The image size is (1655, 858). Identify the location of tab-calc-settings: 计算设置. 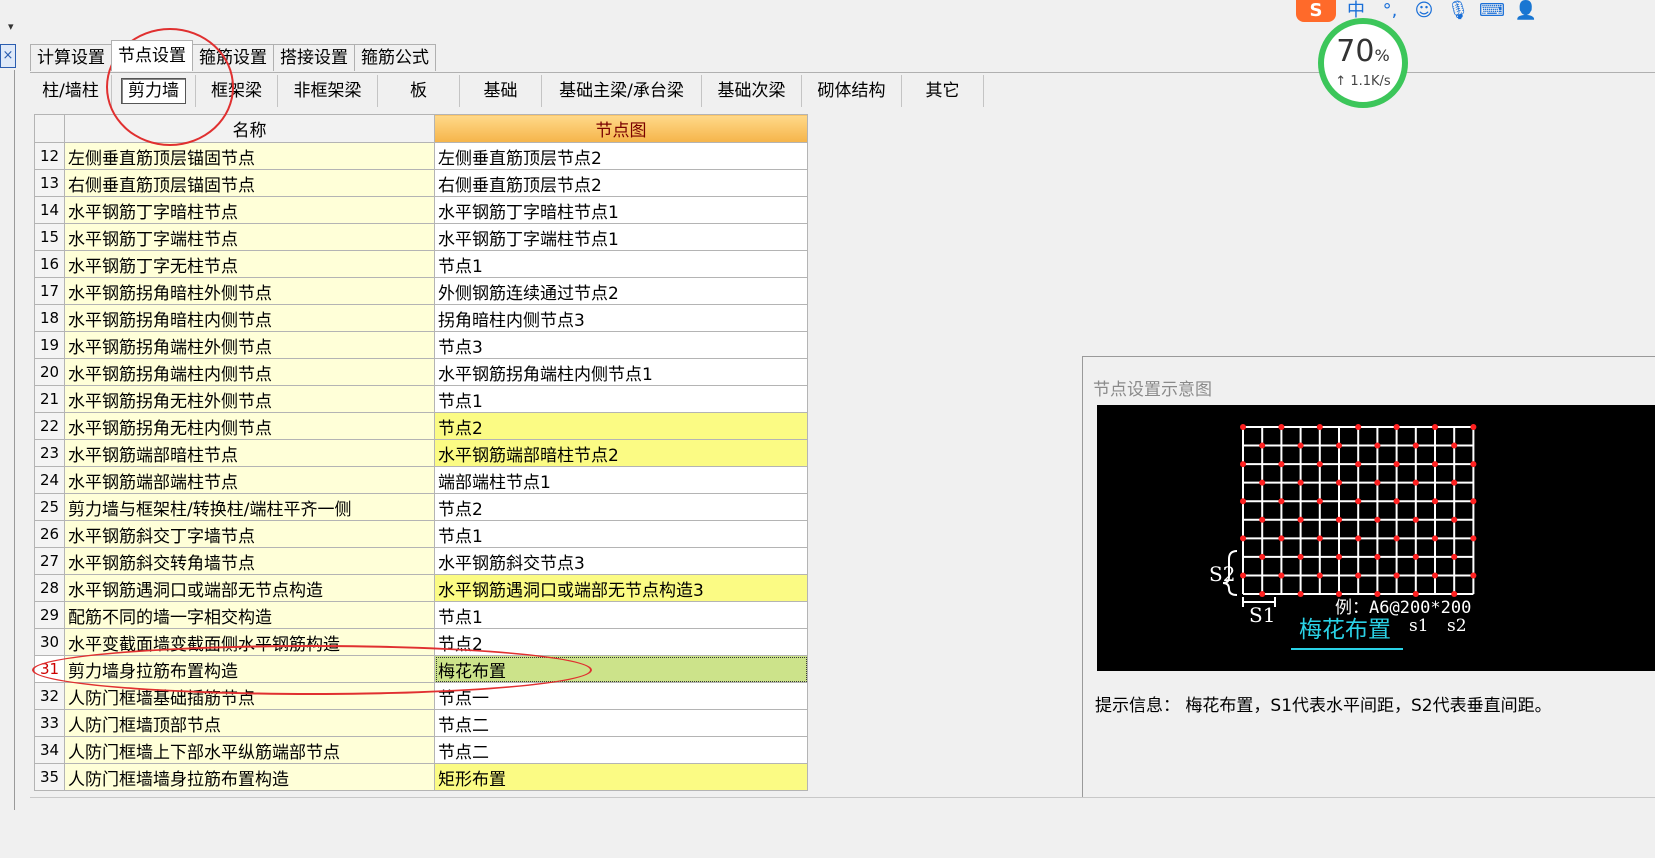
(71, 57).